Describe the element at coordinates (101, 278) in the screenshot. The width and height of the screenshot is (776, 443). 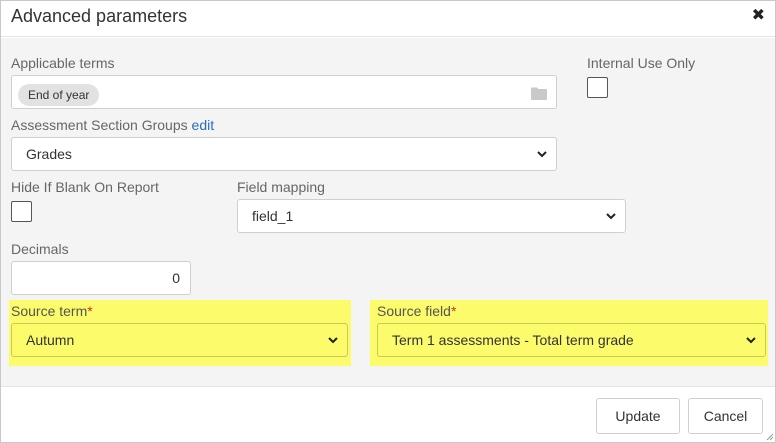
I see `decimals-input: 0` at that location.